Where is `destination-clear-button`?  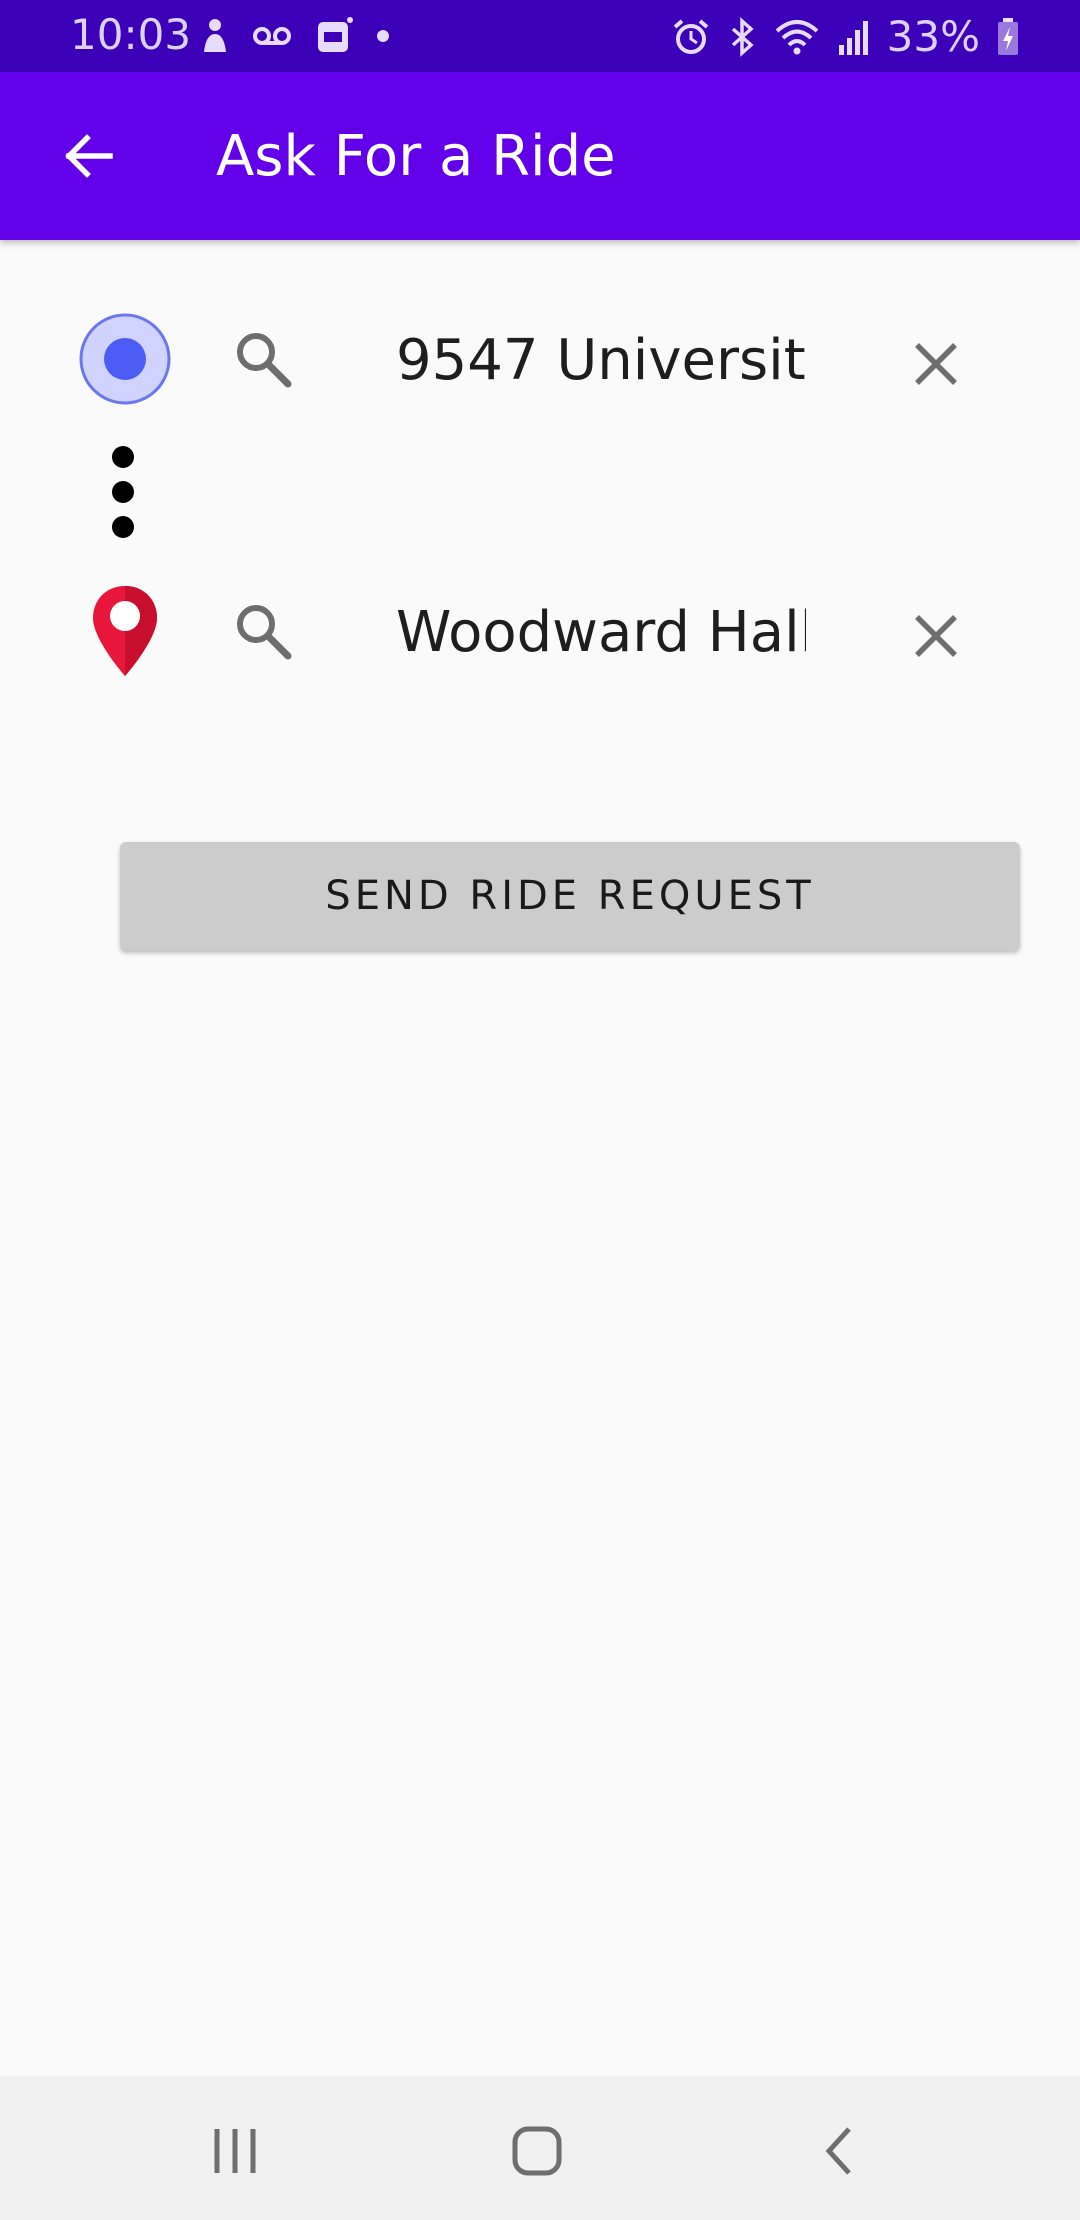 destination-clear-button is located at coordinates (936, 636).